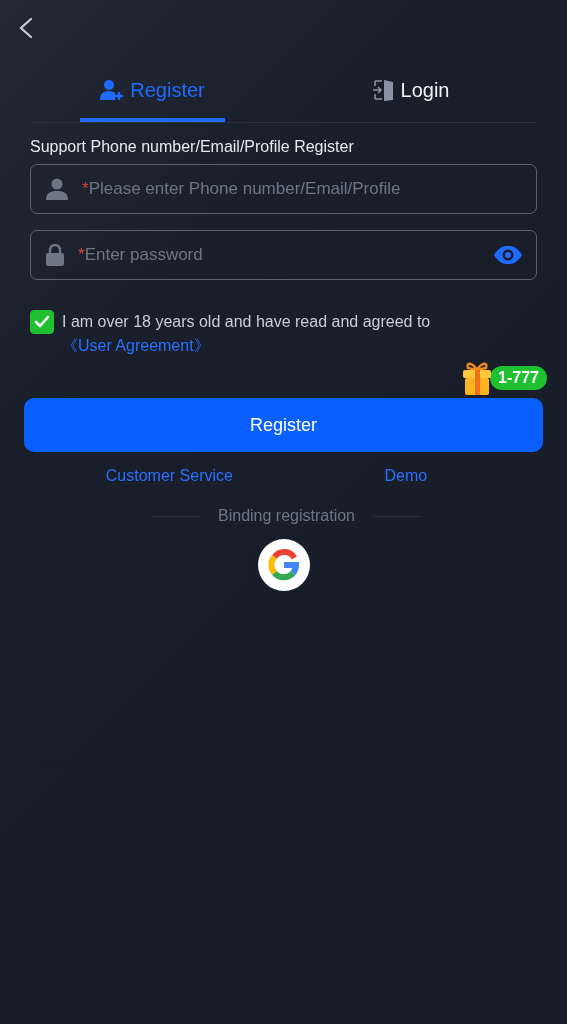  What do you see at coordinates (305, 189) in the screenshot?
I see `input-field: Please enter Phone number/Email/Profile` at bounding box center [305, 189].